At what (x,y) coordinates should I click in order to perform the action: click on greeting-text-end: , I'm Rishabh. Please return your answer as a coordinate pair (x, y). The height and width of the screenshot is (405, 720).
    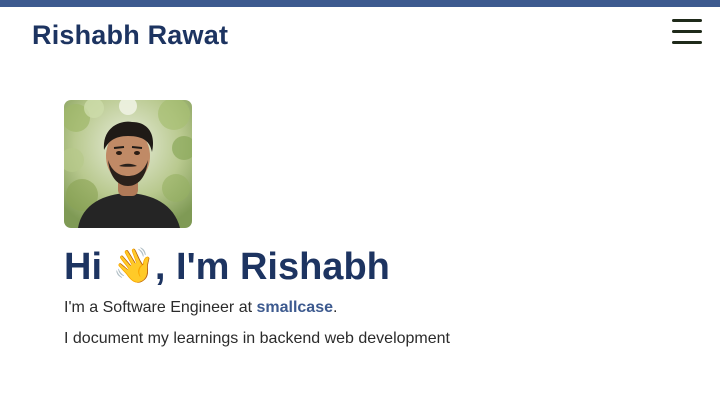
    Looking at the image, I should click on (272, 267).